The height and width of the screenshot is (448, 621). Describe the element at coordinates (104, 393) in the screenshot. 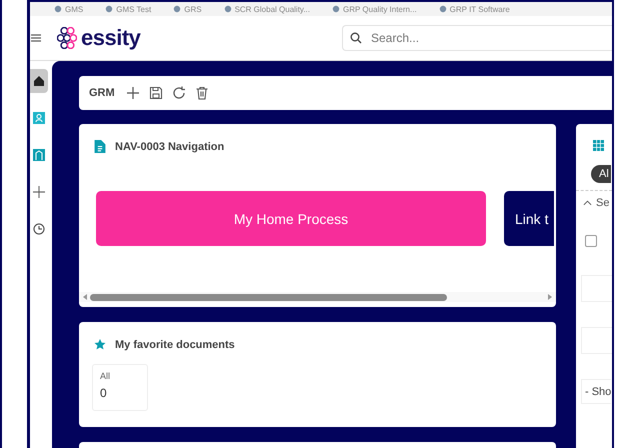

I see `counter-value: 0` at that location.